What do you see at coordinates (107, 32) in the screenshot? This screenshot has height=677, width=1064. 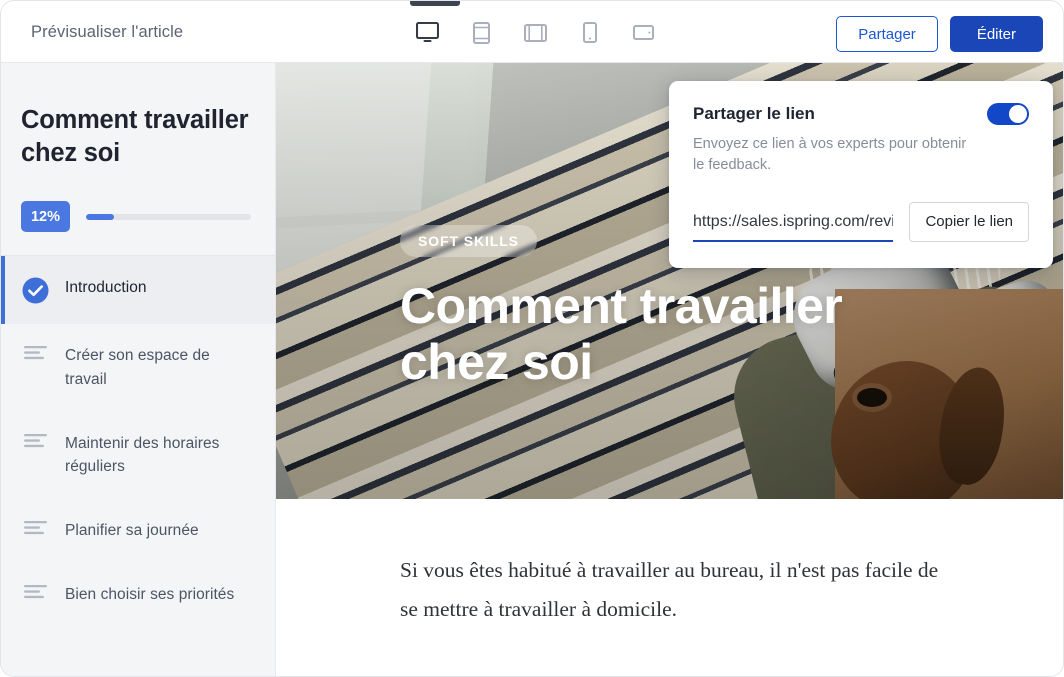 I see `page-title: Prévisualiser l'article` at bounding box center [107, 32].